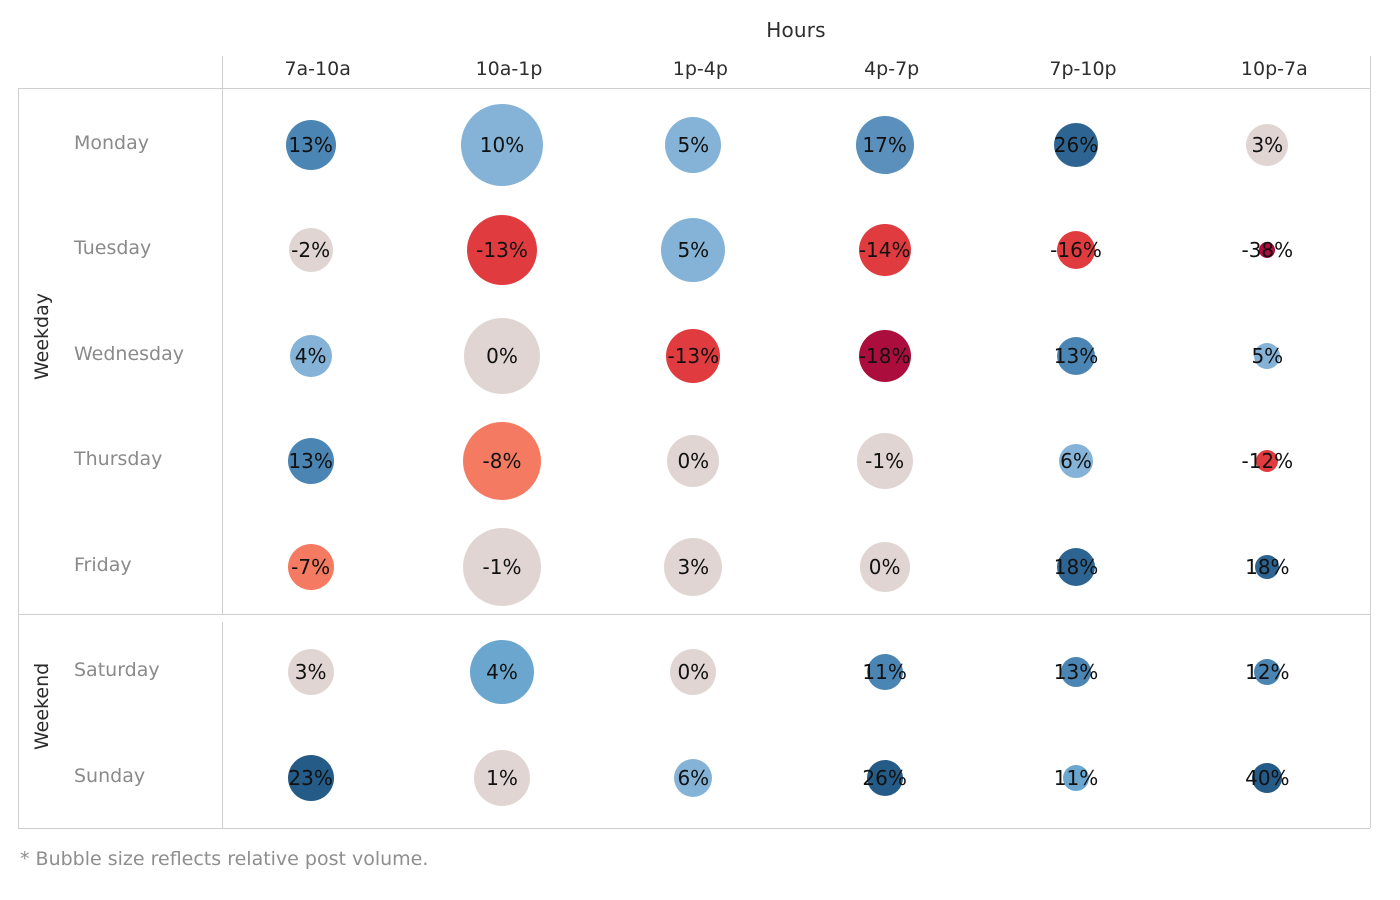 The width and height of the screenshot is (1400, 900). I want to click on row-label-wednesday: Wednesday, so click(129, 354).